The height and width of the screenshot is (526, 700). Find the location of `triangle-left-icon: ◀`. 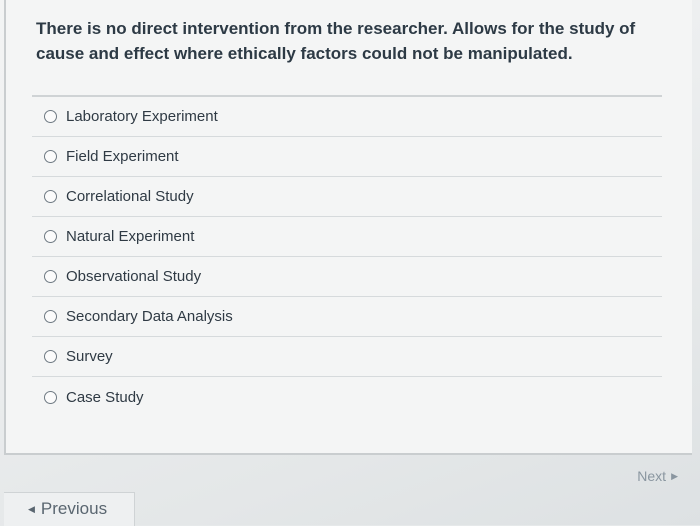

triangle-left-icon: ◀ is located at coordinates (31, 508).